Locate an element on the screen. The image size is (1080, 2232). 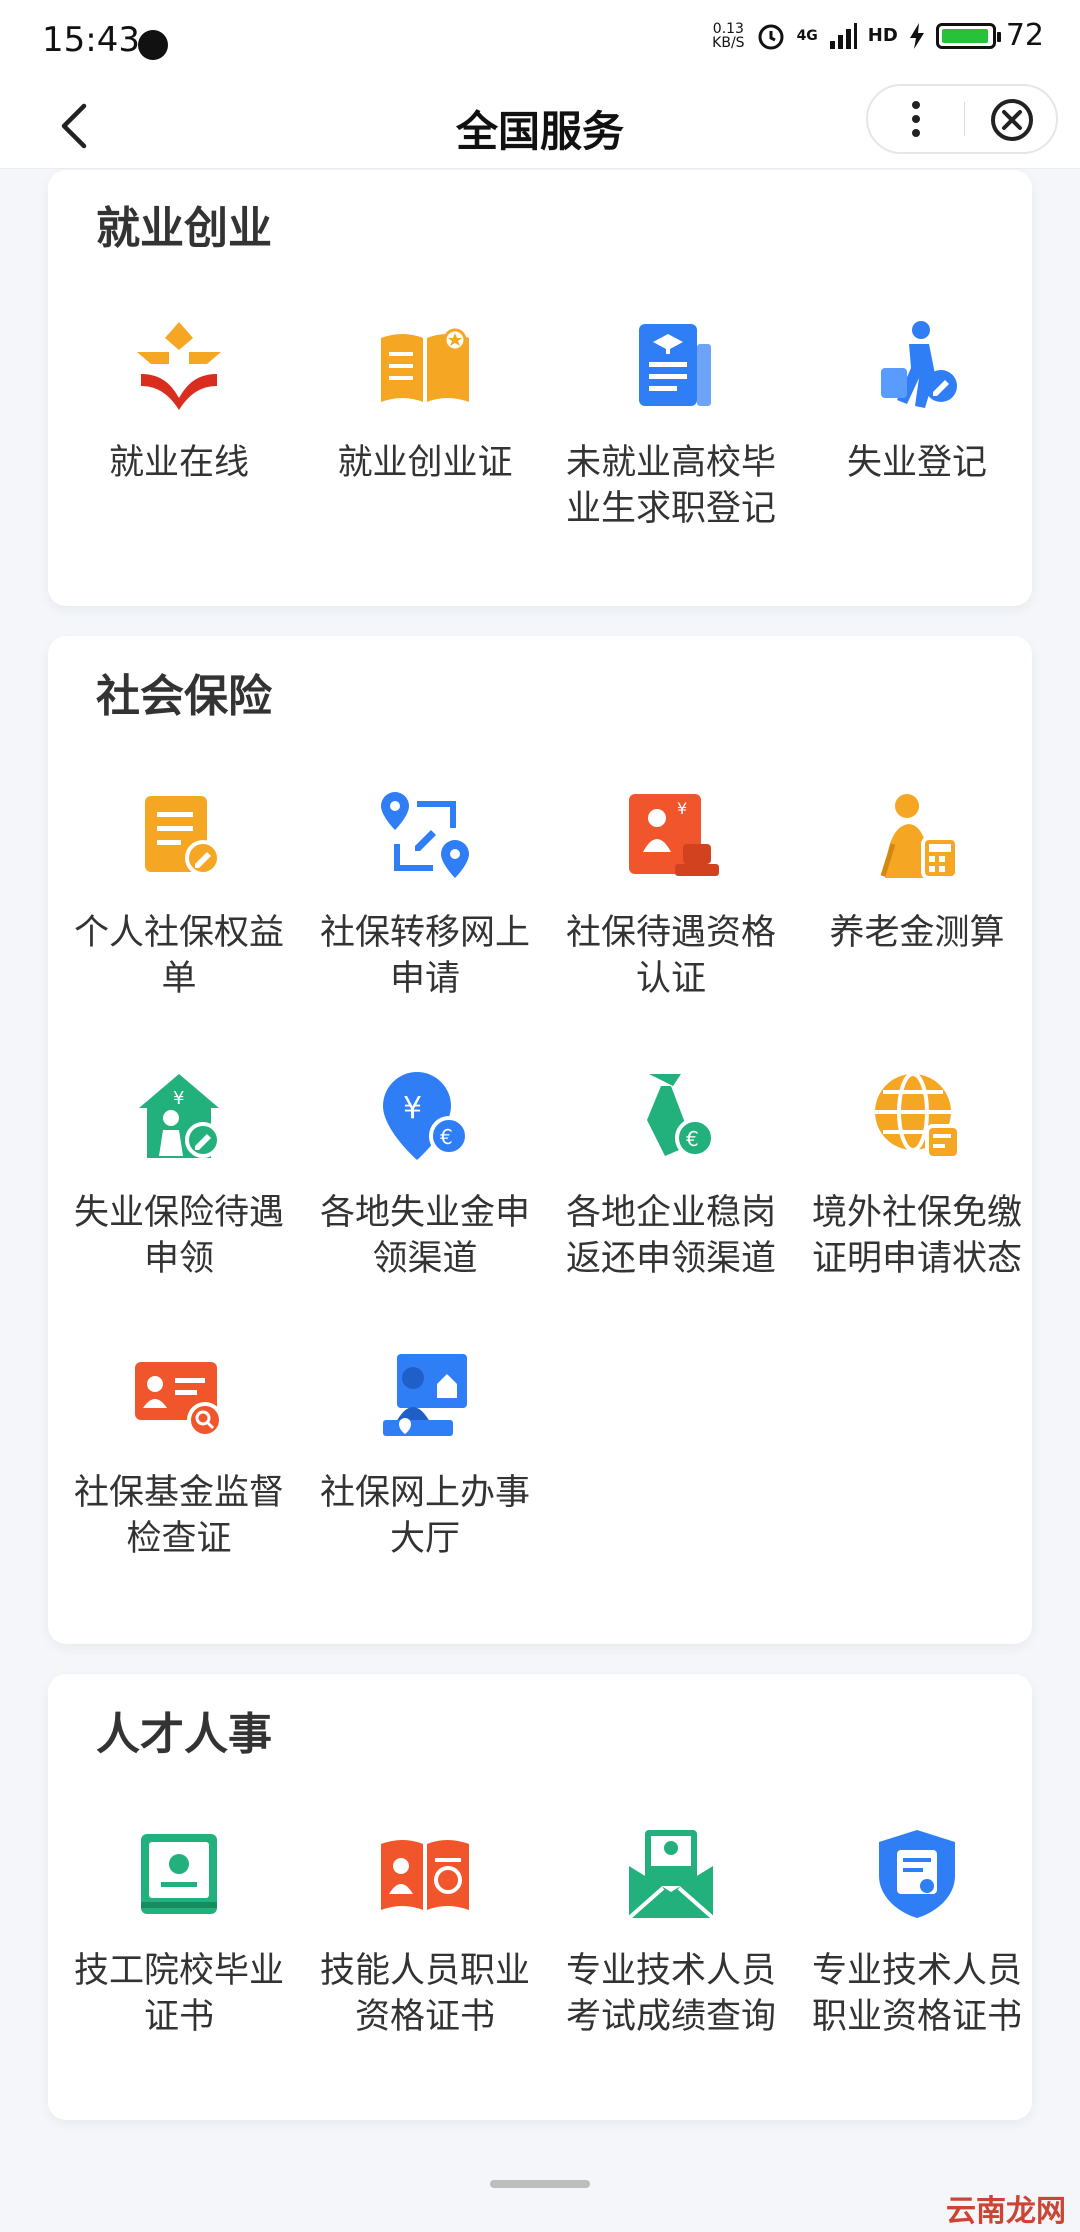
service-label: 技工院校毕业证书 is located at coordinates (178, 1994).